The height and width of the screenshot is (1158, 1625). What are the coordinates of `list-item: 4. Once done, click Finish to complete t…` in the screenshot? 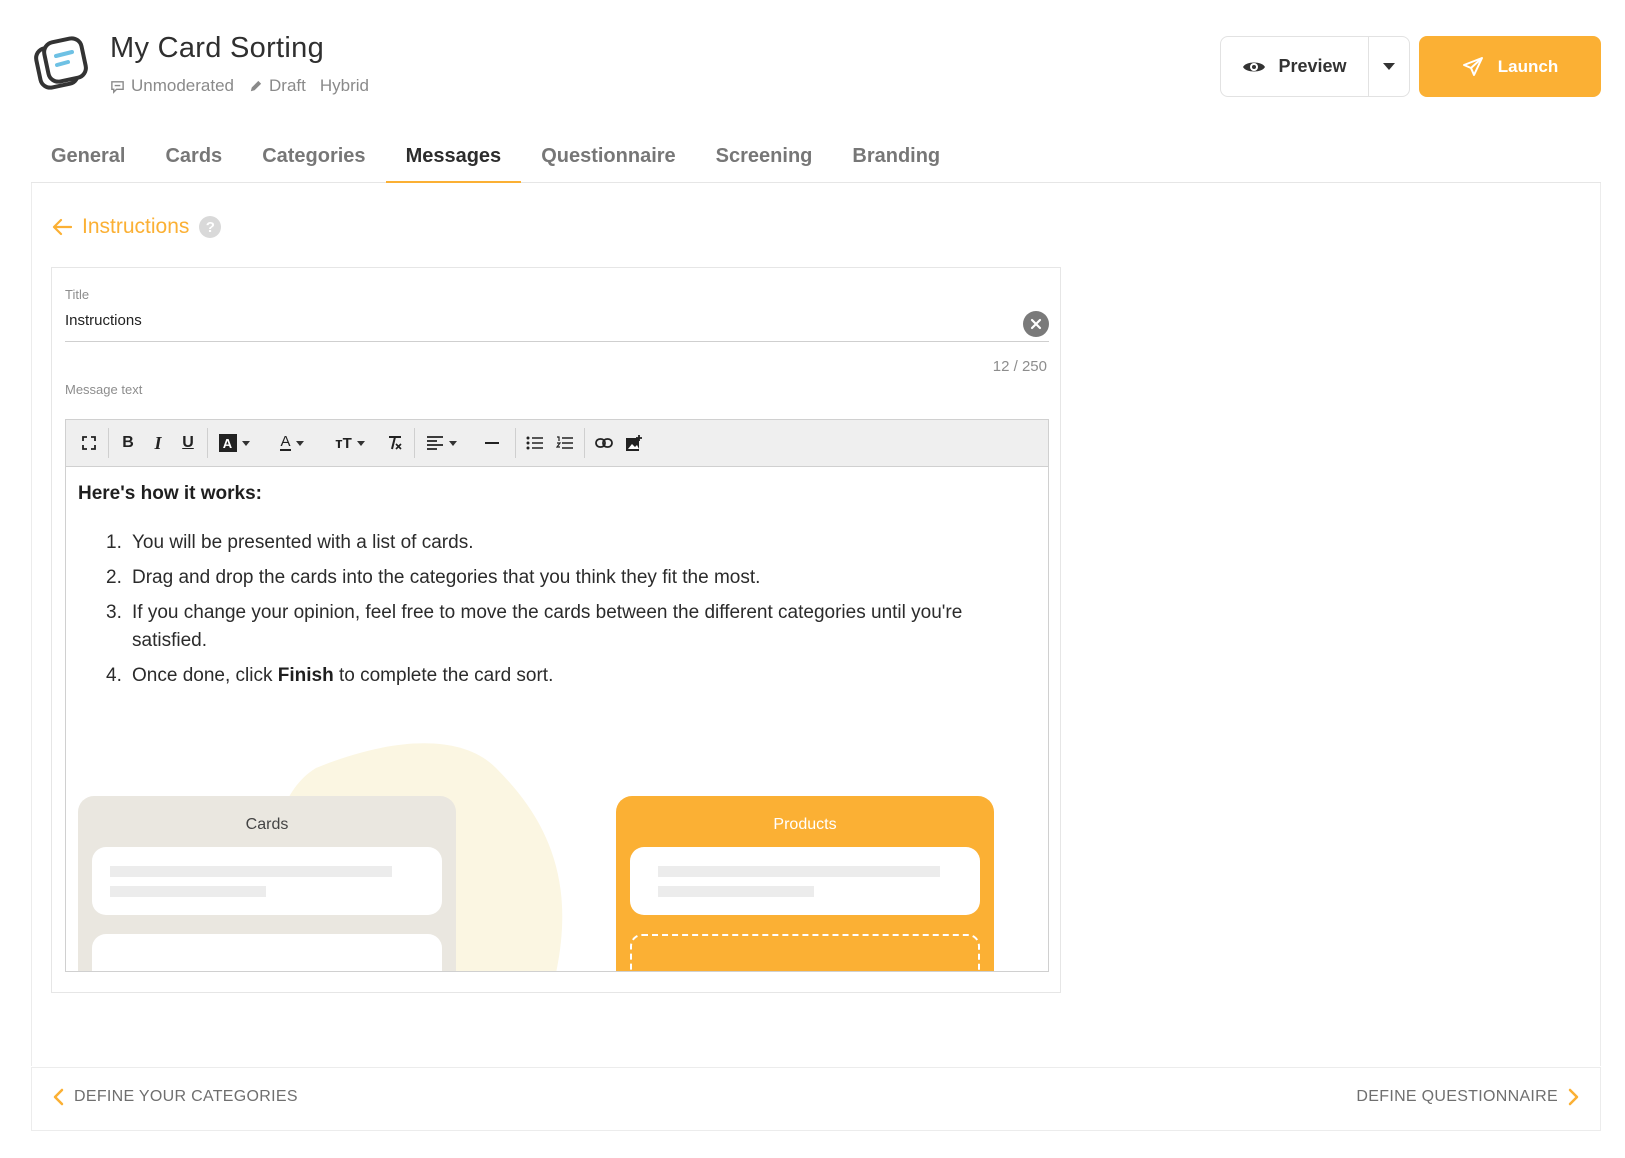 It's located at (556, 676).